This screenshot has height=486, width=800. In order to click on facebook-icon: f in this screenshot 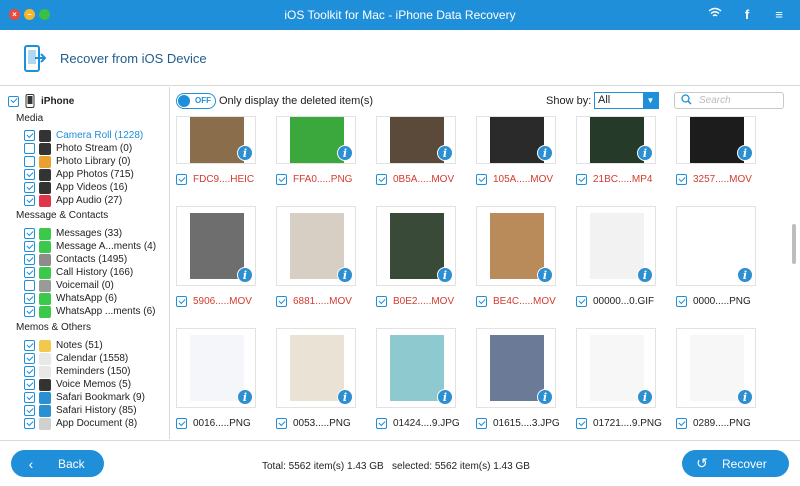, I will do `click(747, 14)`.